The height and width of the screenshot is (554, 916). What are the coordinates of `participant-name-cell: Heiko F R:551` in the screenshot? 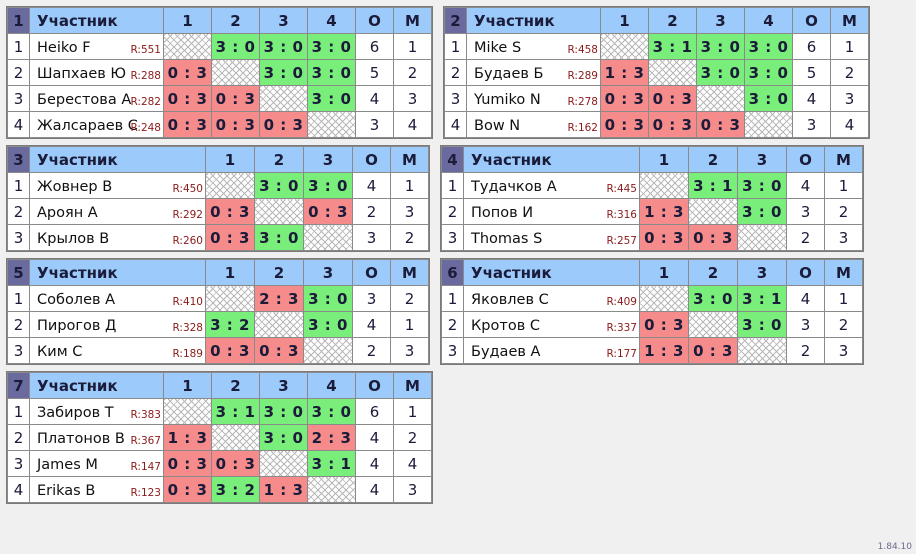 It's located at (96, 46).